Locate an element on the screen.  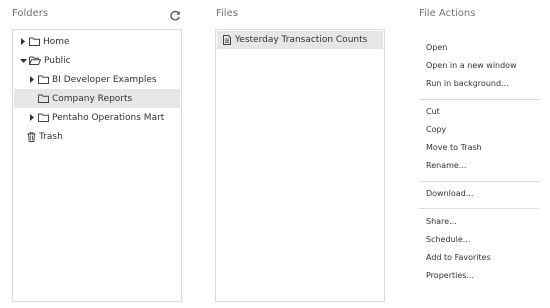
file-row-yesterday-transaction-counts: Yesterday Transaction Counts is located at coordinates (300, 40).